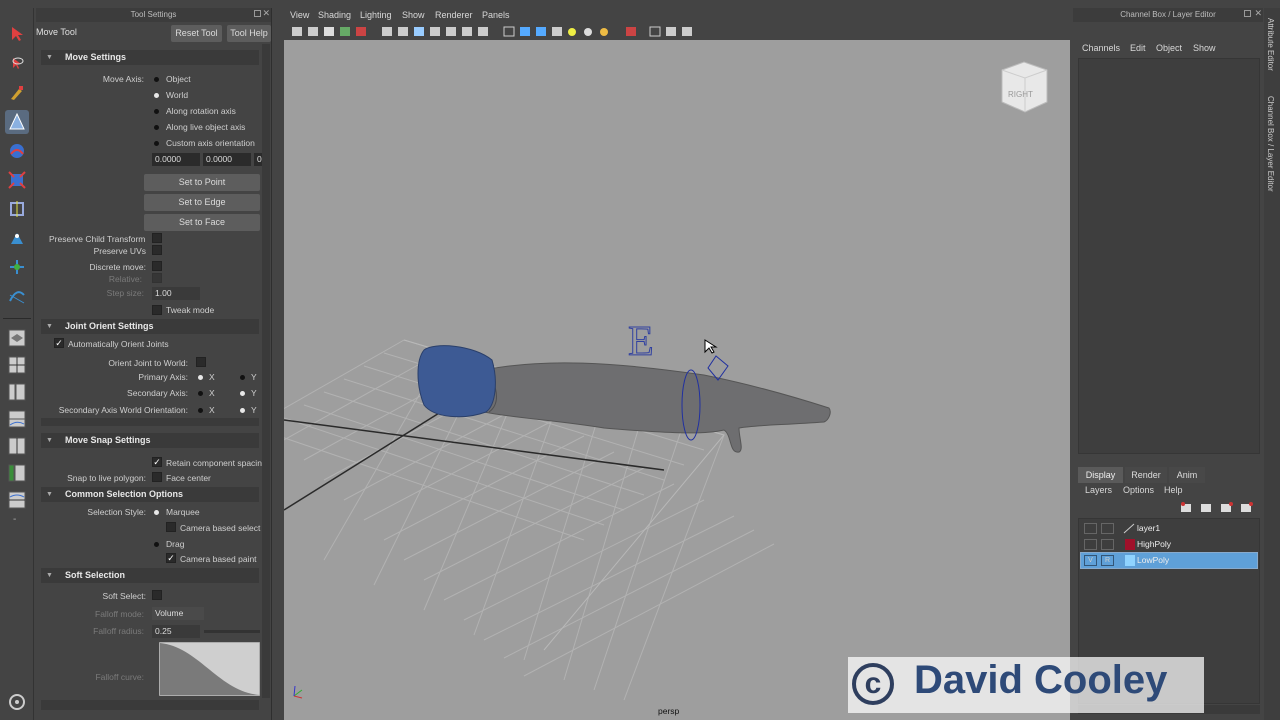 The image size is (1280, 720). What do you see at coordinates (17, 419) in the screenshot?
I see `layout-graph-icon` at bounding box center [17, 419].